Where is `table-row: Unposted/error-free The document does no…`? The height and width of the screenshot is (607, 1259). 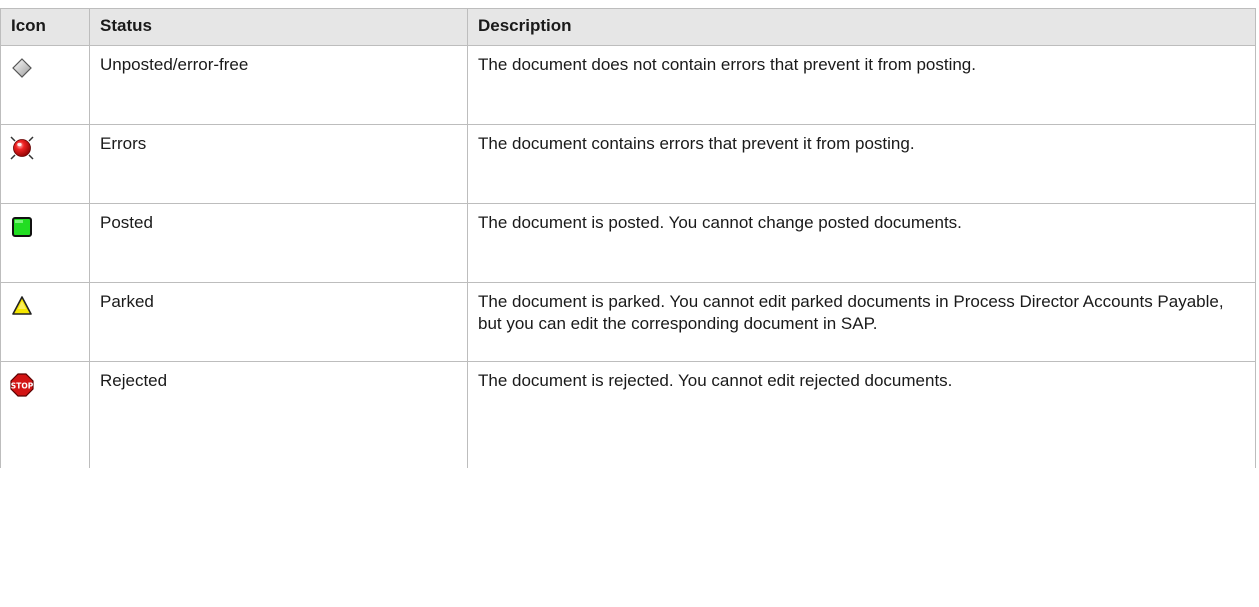 table-row: Unposted/error-free The document does no… is located at coordinates (628, 85).